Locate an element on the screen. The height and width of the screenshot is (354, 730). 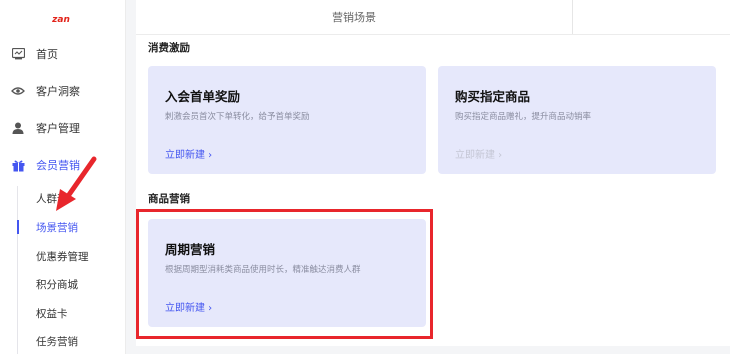
sidebar-subitem-scene-marketing: 场景营销 is located at coordinates (62, 227).